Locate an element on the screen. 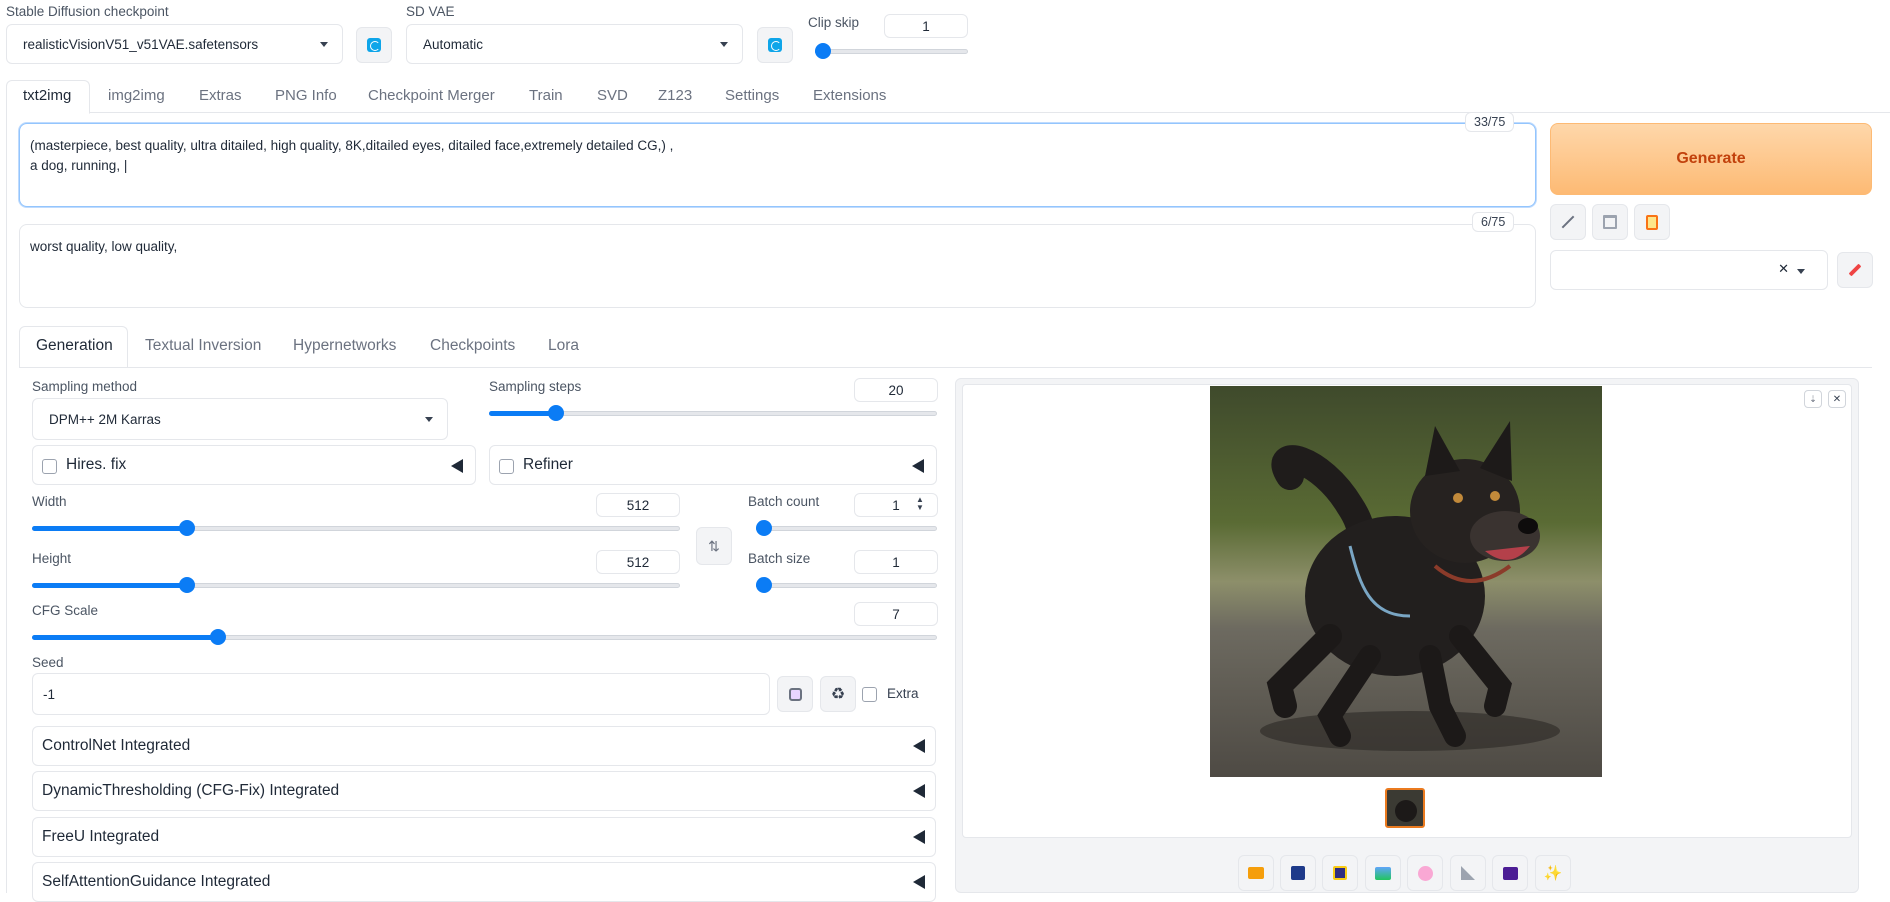 This screenshot has height=902, width=1890. tab-checkpoint-merger: Checkpoint Merger is located at coordinates (431, 95).